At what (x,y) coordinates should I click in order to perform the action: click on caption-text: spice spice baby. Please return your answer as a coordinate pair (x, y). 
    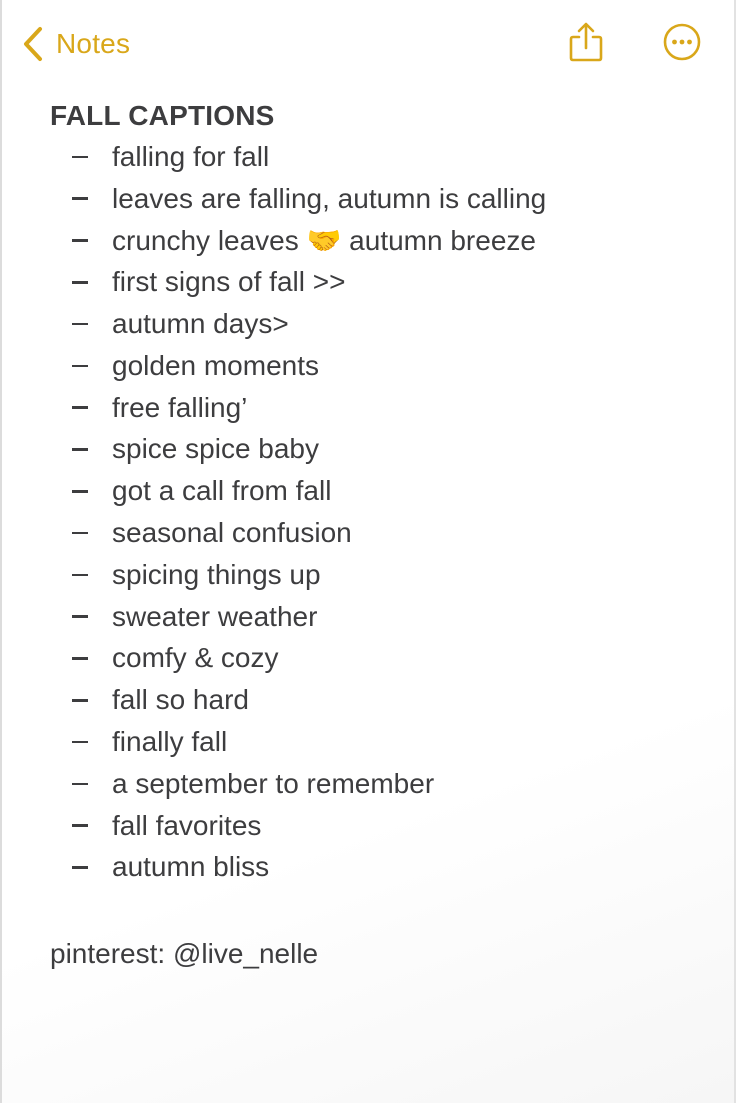
    Looking at the image, I should click on (216, 449).